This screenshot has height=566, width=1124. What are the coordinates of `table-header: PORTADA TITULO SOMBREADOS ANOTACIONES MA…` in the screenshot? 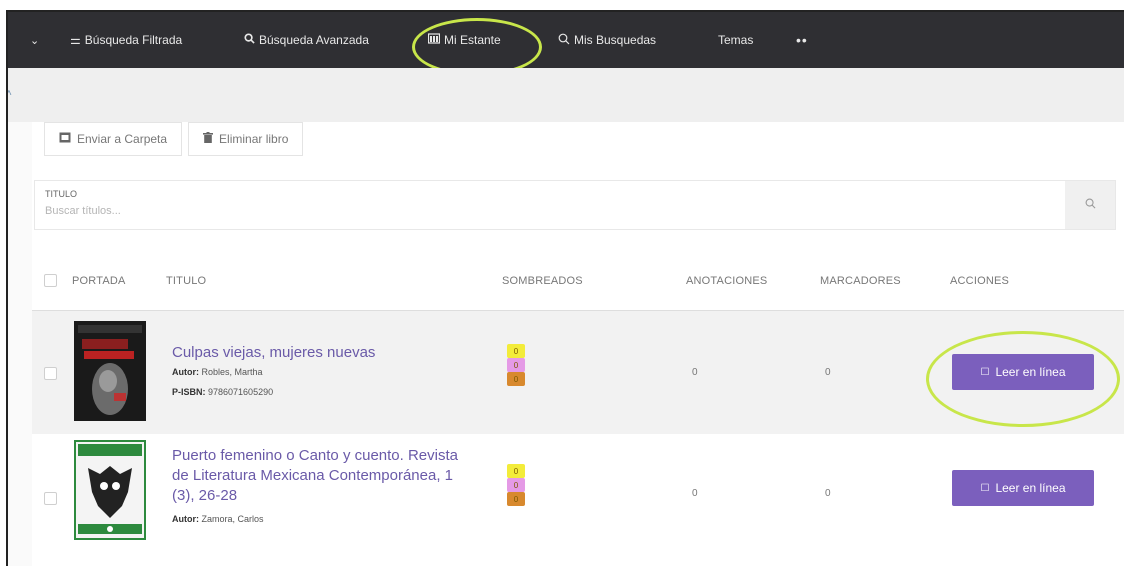 It's located at (578, 281).